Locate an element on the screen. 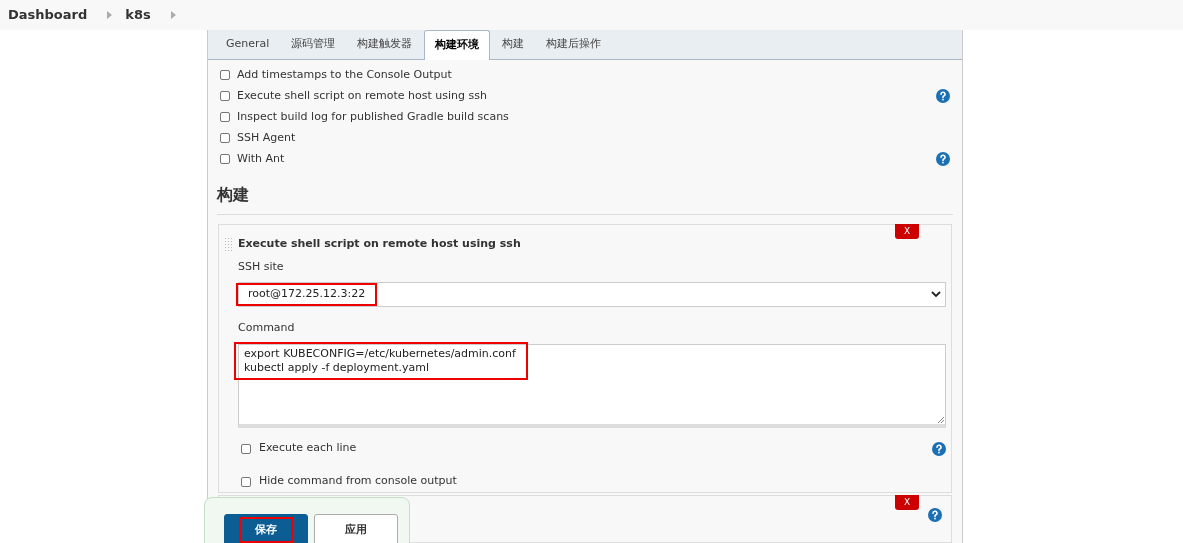 The width and height of the screenshot is (1183, 543). dropdown-chevron-icon is located at coordinates (936, 294).